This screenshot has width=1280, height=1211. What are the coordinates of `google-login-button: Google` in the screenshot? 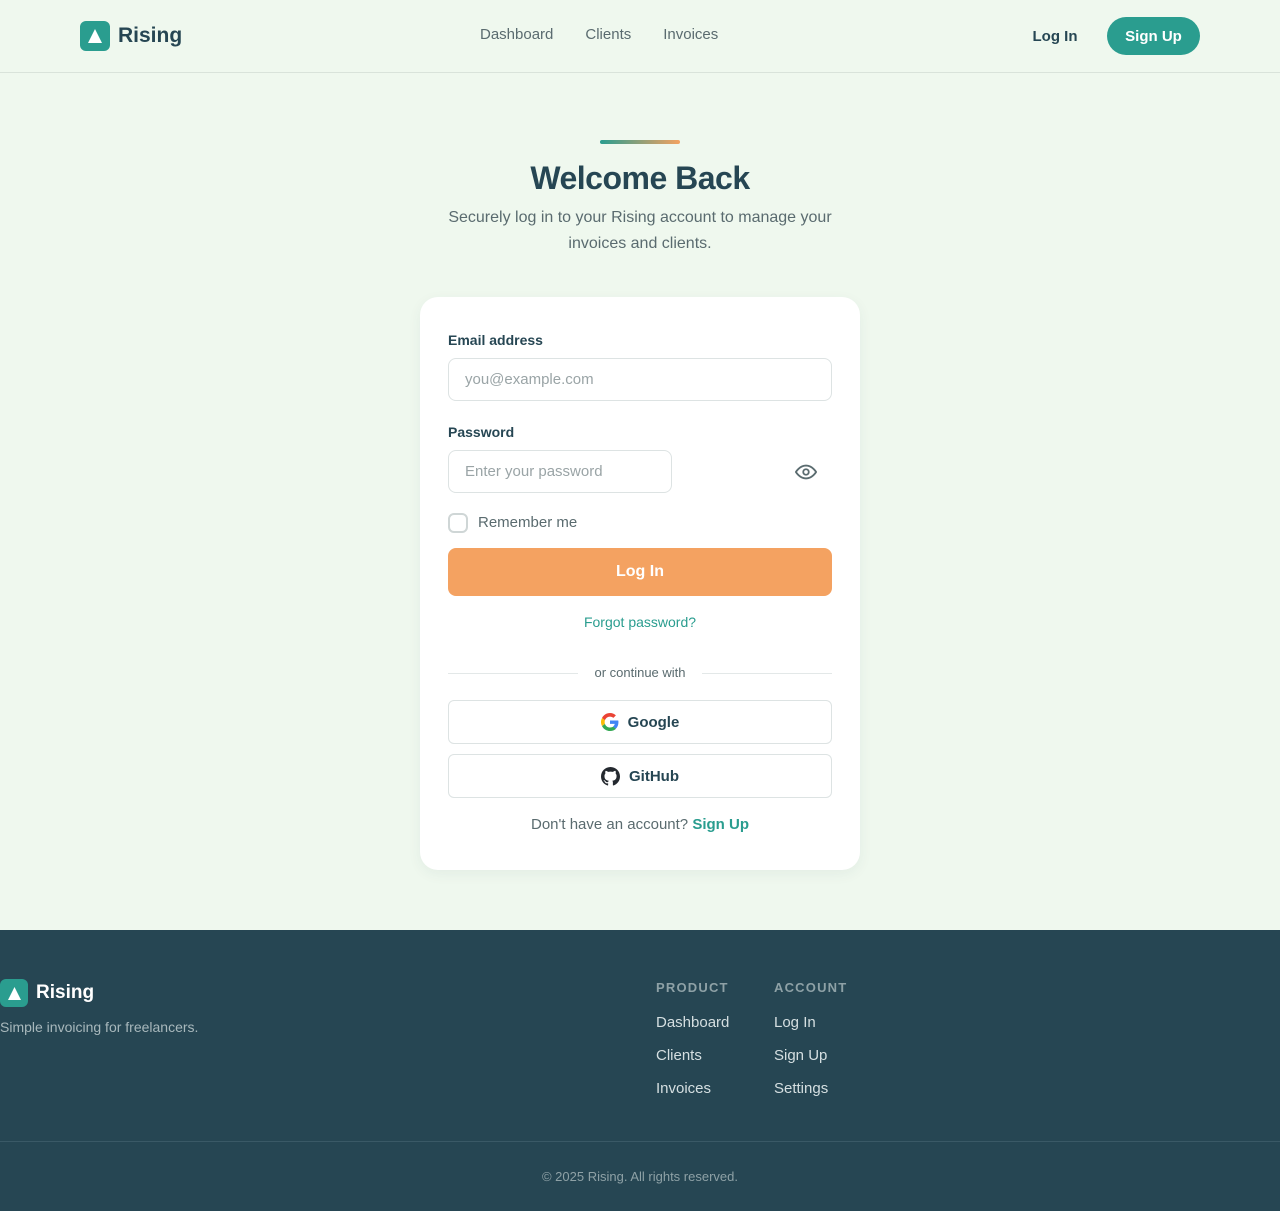 It's located at (640, 722).